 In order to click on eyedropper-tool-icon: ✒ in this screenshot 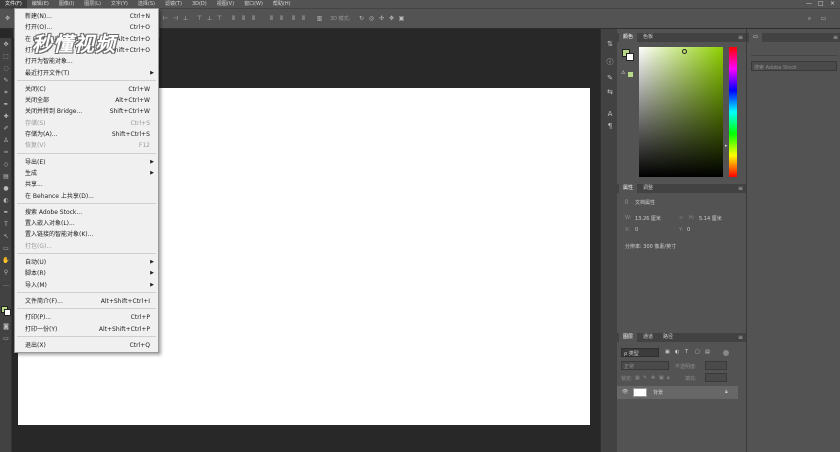, I will do `click(6, 105)`.